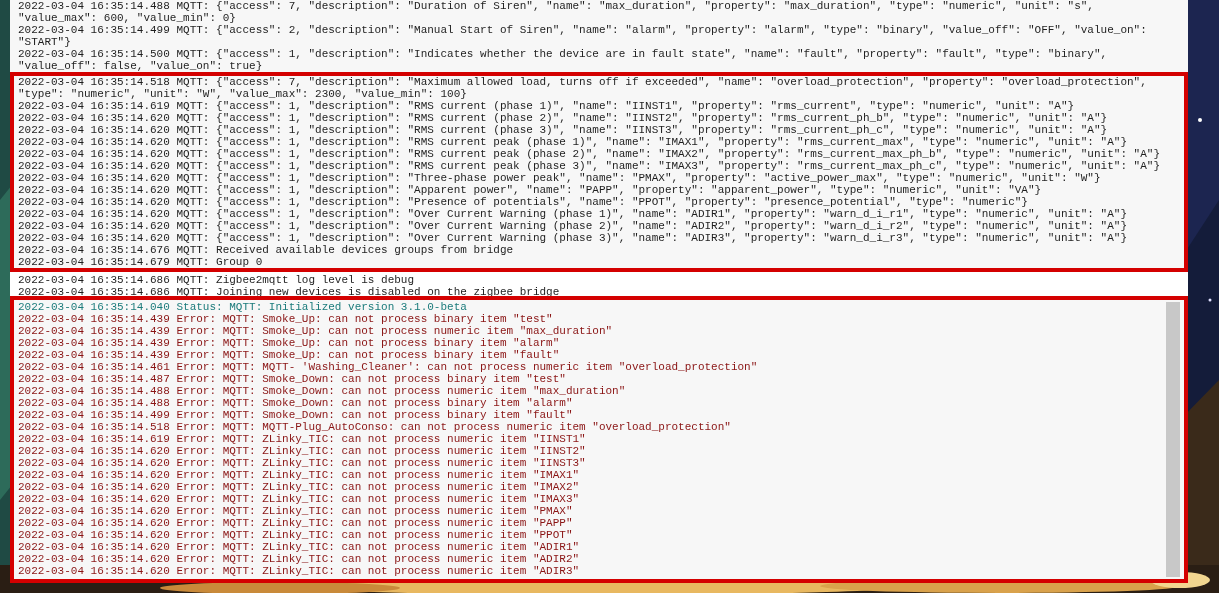 This screenshot has width=1219, height=593. What do you see at coordinates (289, 355) in the screenshot?
I see `log-line: 2022-03-04 16:35:14.439 Error: MQTT: Smoke_Up: can not process binary item "fault"` at bounding box center [289, 355].